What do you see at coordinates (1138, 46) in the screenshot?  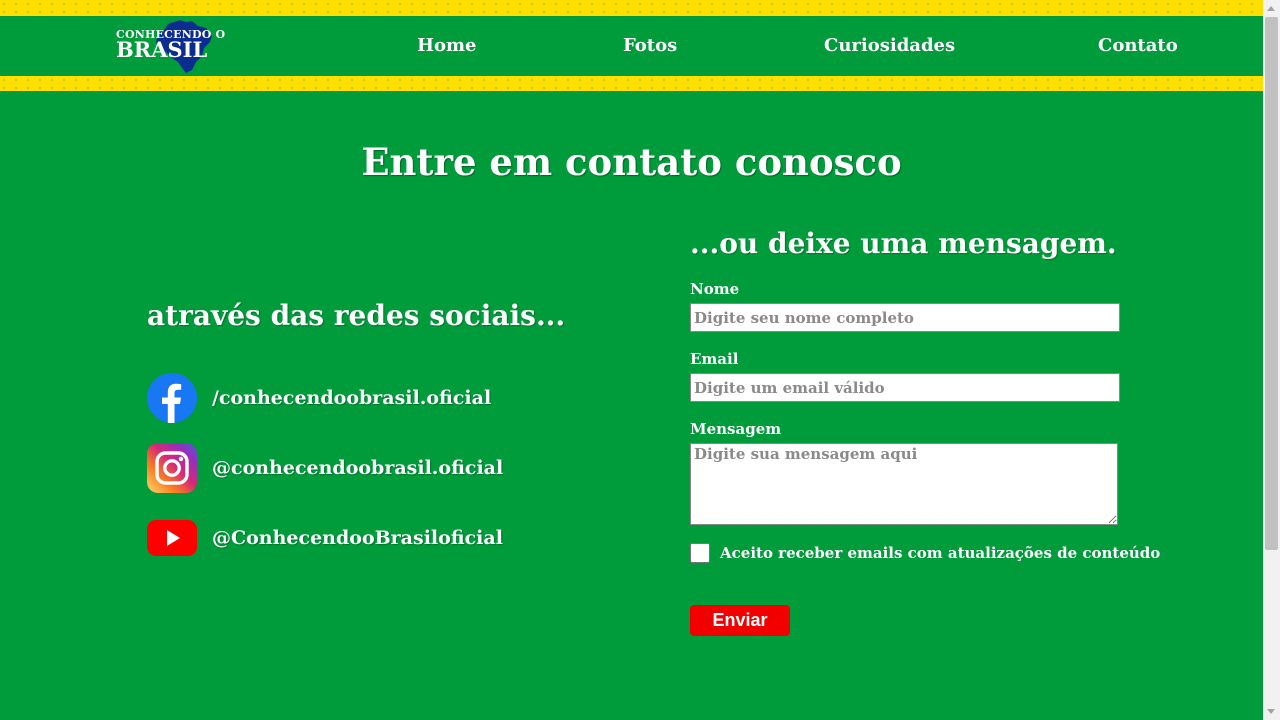 I see `nav-contato: Contato` at bounding box center [1138, 46].